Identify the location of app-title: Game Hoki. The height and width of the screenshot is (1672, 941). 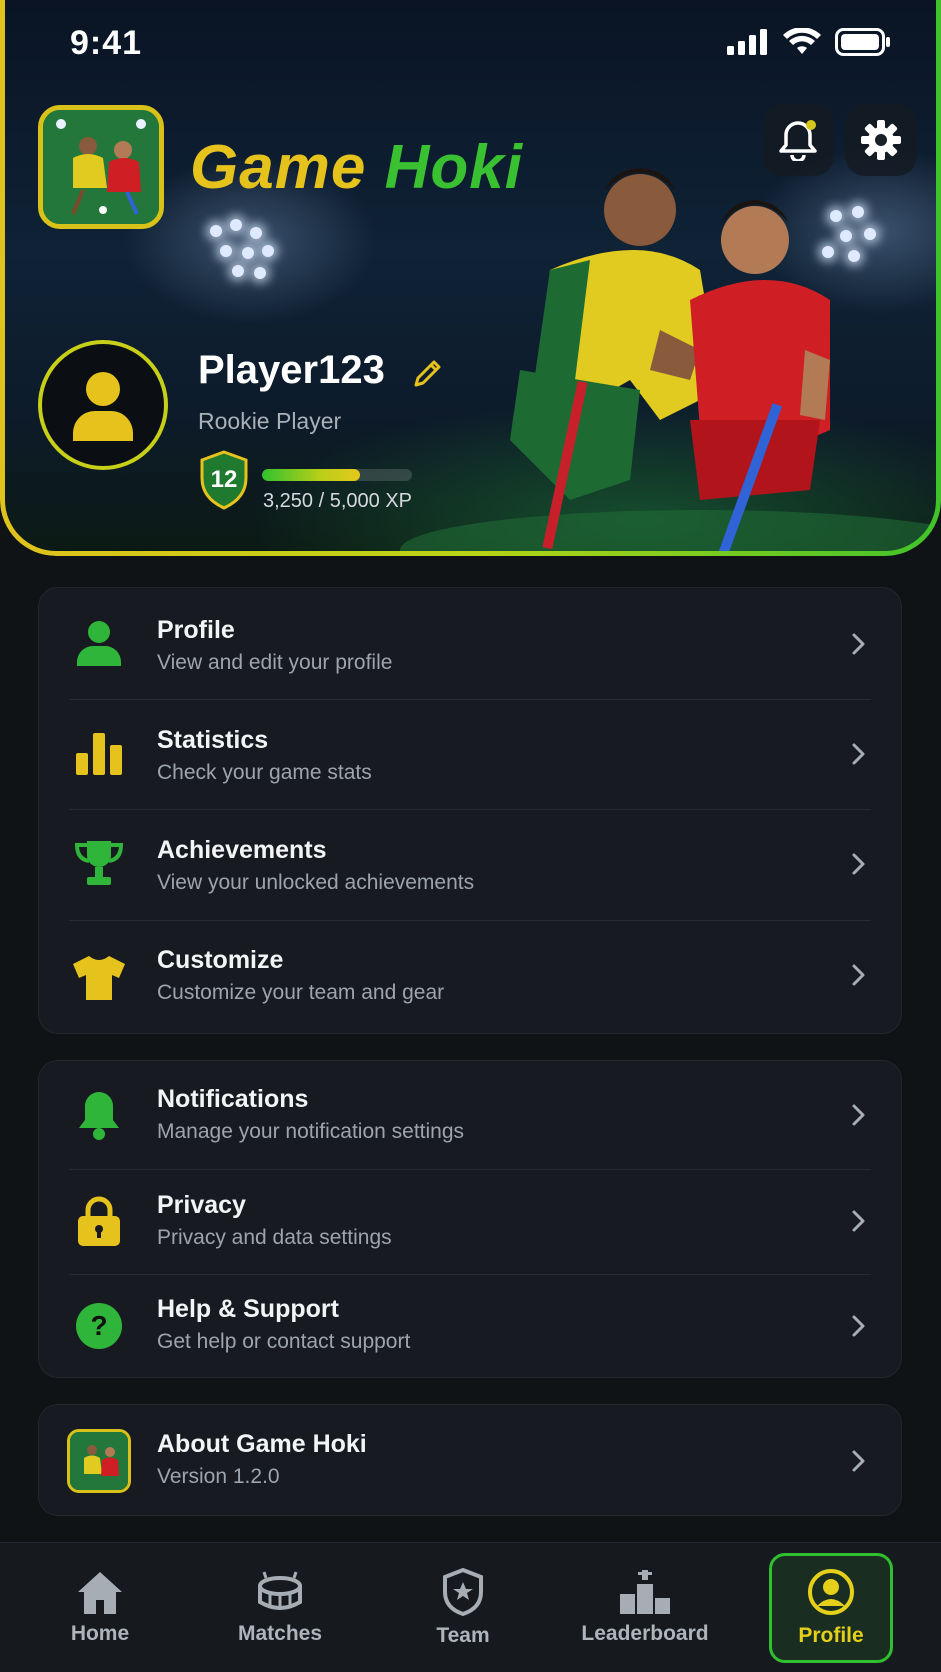
(356, 167).